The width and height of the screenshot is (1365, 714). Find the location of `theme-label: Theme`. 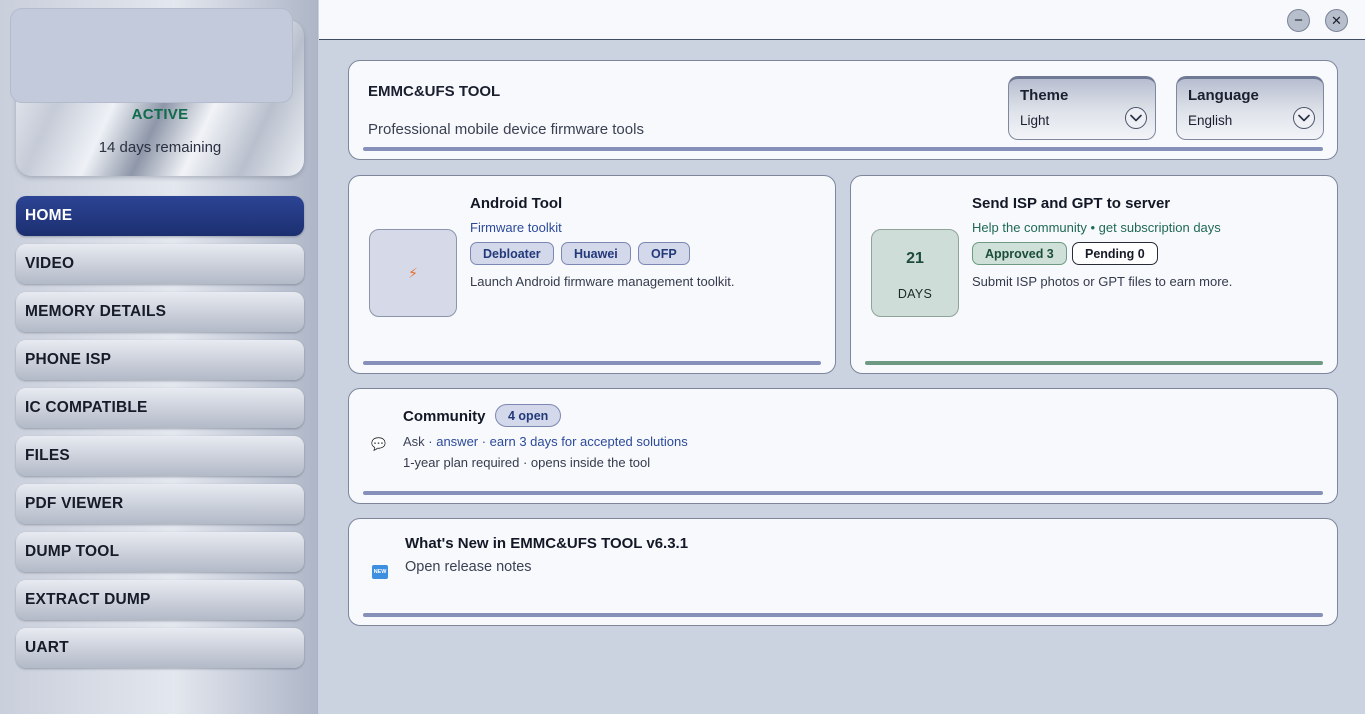

theme-label: Theme is located at coordinates (1044, 95).